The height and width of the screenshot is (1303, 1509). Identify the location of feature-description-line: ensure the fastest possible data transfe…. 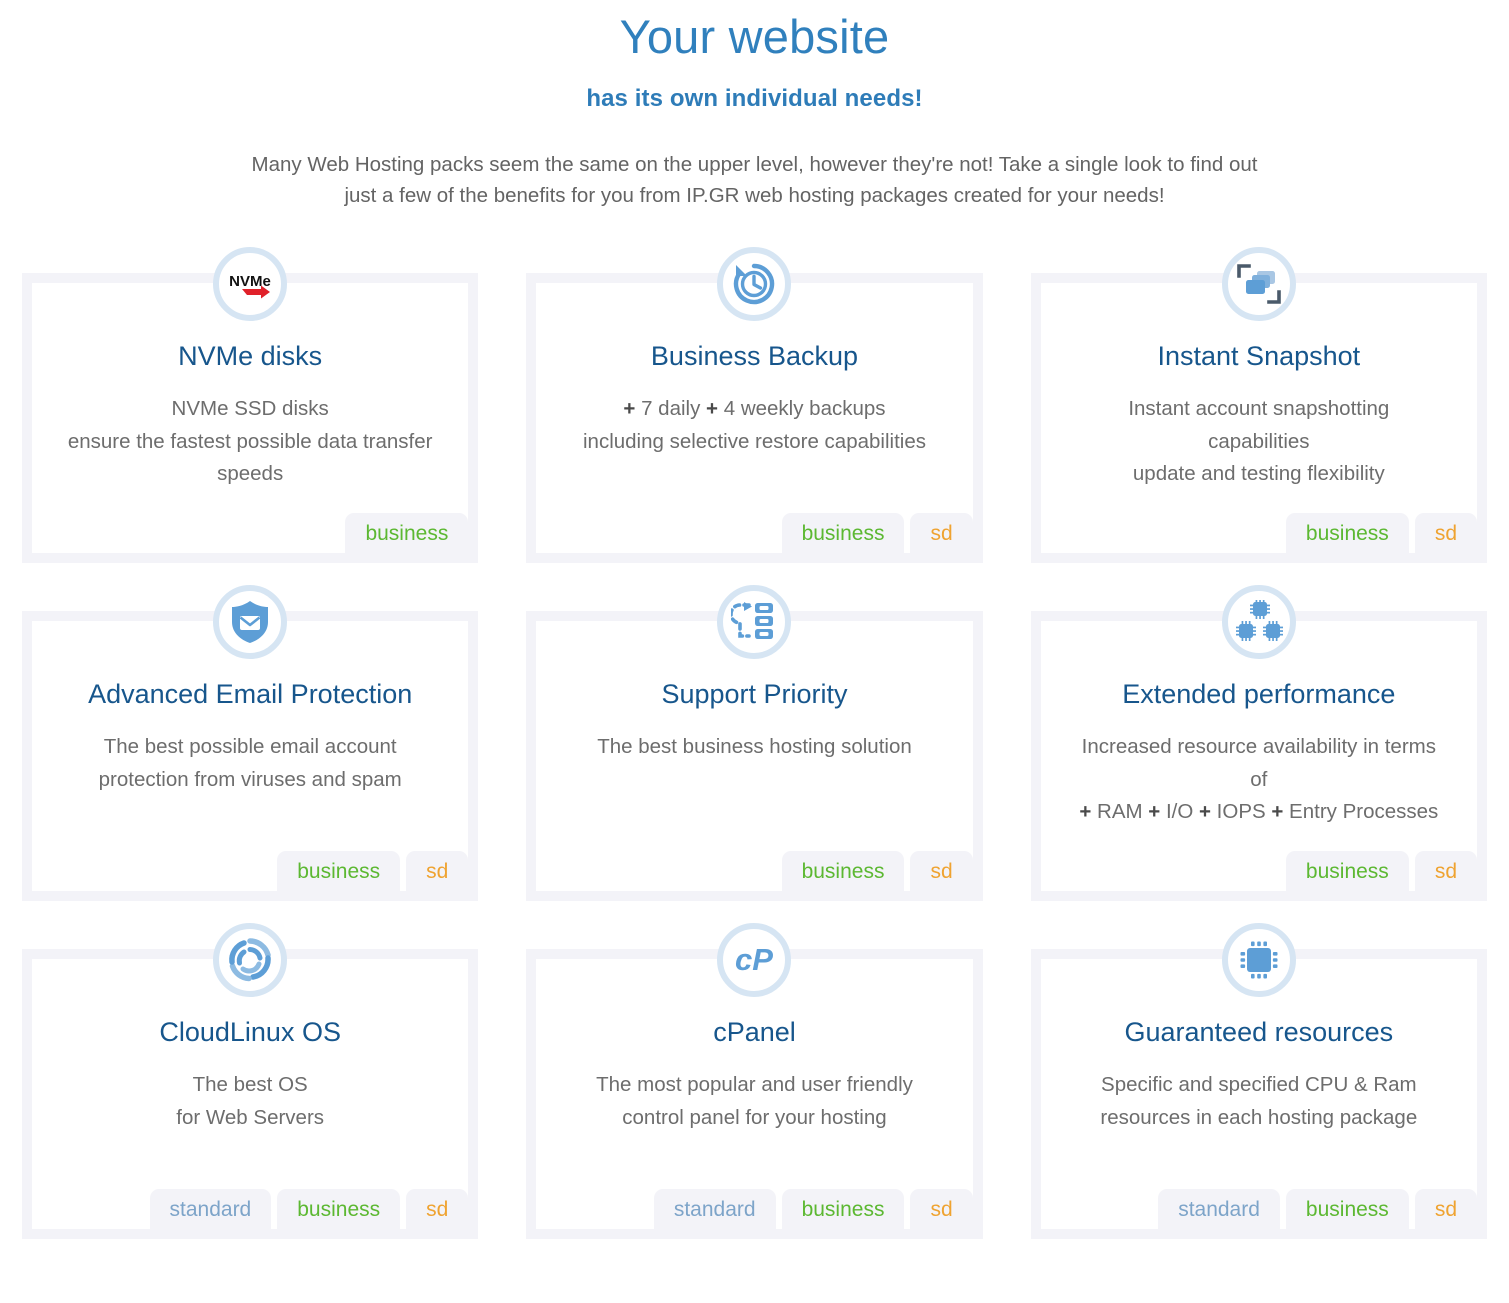
(250, 441).